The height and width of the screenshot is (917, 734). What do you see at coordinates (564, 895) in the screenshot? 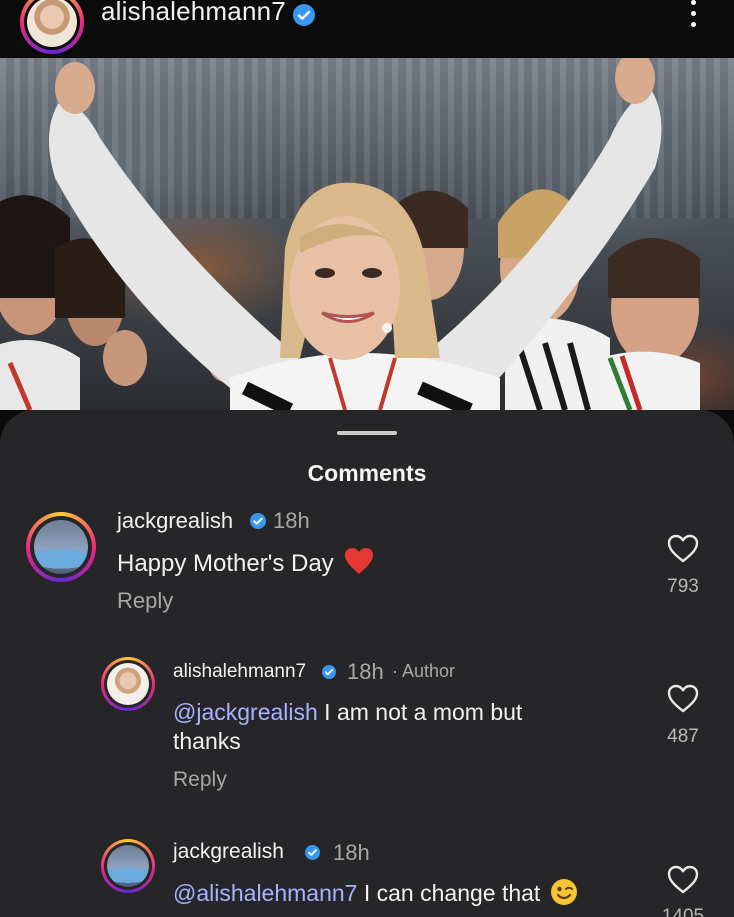
I see `winking-face-emoji-icon` at bounding box center [564, 895].